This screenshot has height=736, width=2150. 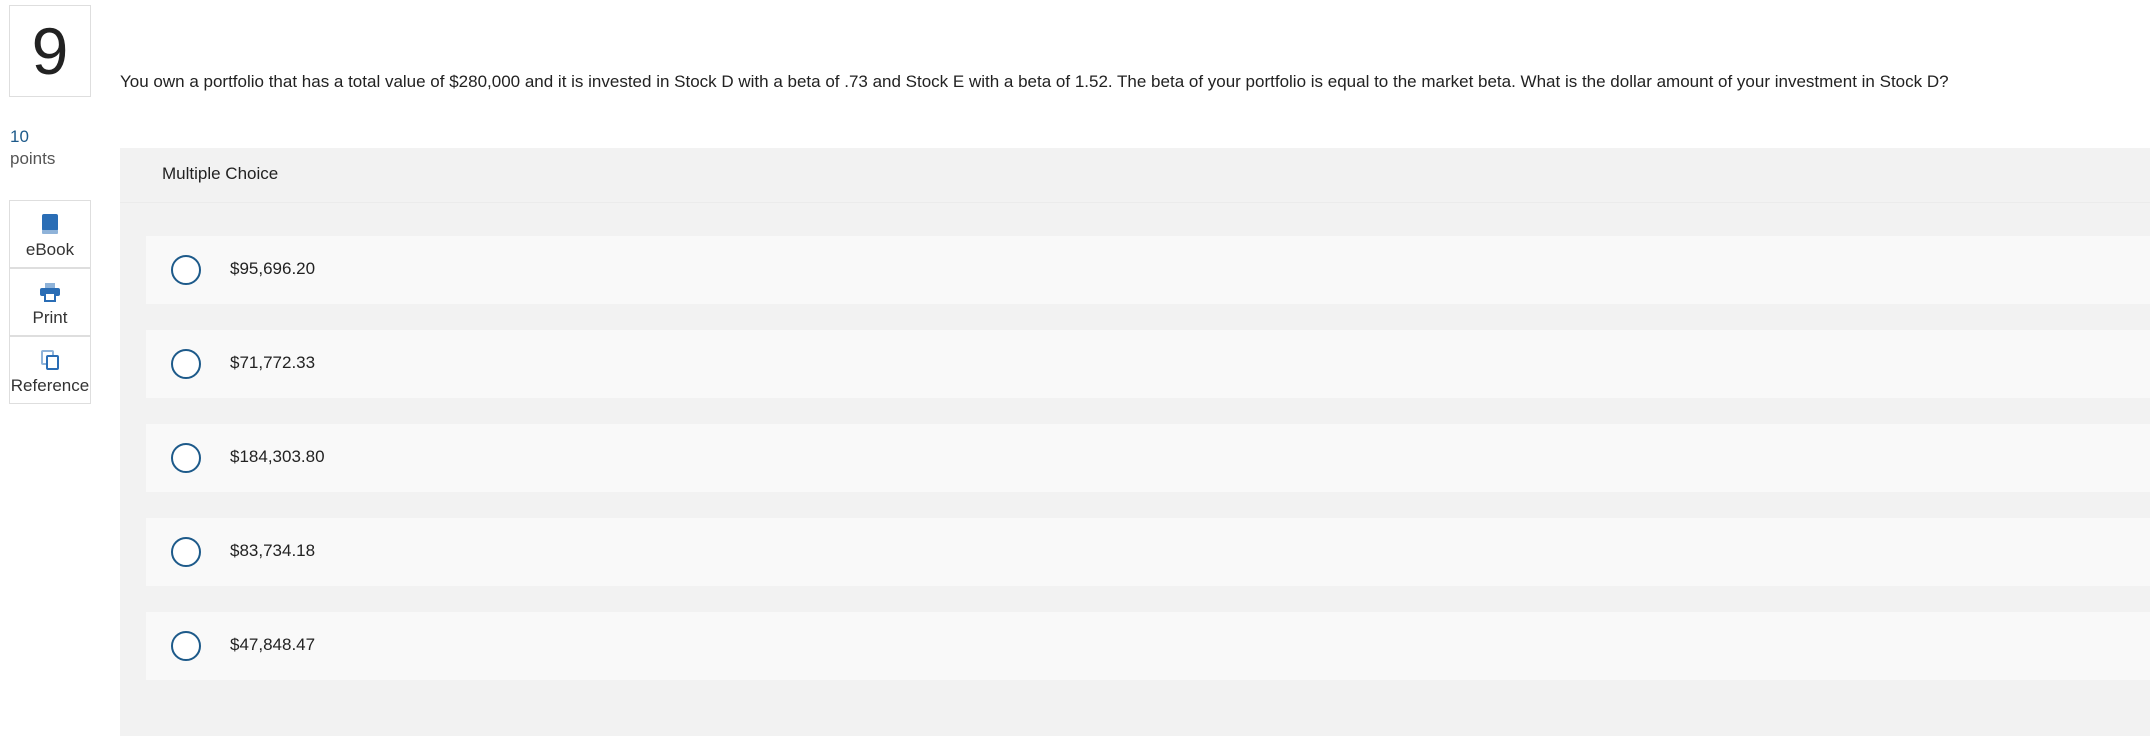 I want to click on answer-option: $95,696.20, so click(x=1148, y=270).